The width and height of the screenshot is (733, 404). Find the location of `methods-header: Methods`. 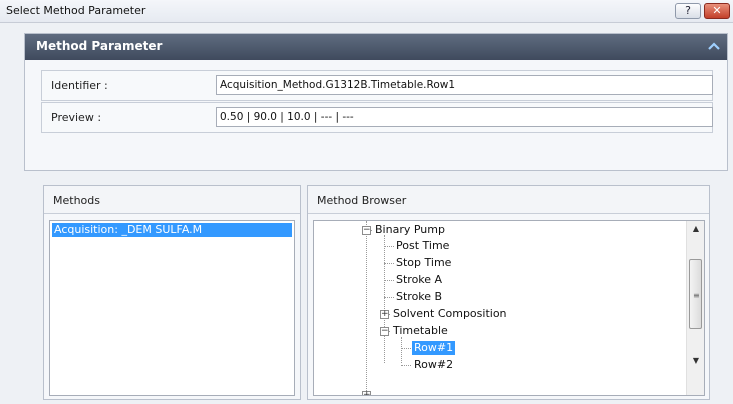

methods-header: Methods is located at coordinates (172, 200).